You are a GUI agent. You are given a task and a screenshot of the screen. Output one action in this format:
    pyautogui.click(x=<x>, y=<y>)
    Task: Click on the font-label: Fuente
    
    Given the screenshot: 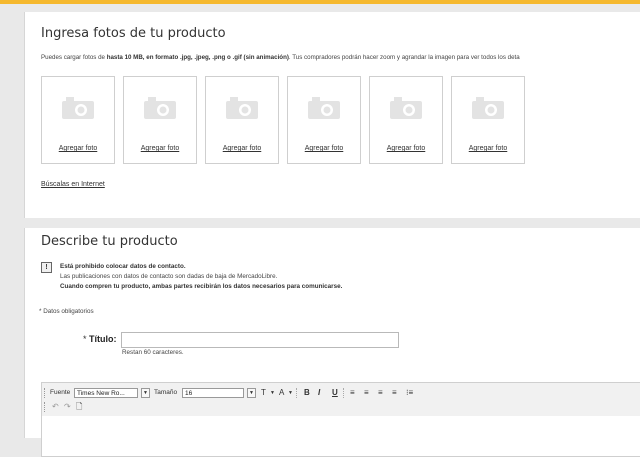 What is the action you would take?
    pyautogui.click(x=60, y=392)
    